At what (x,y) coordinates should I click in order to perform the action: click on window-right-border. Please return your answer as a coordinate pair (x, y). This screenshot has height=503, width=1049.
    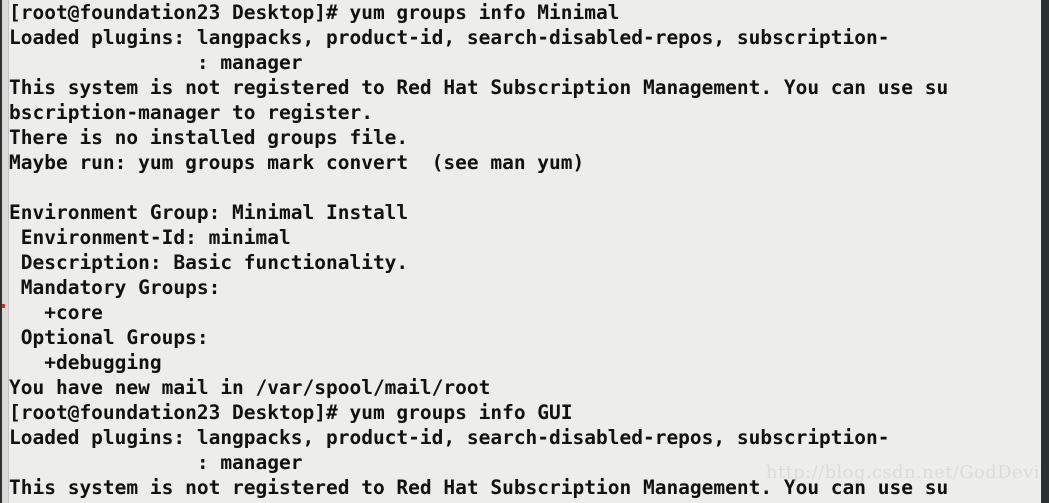
    Looking at the image, I should click on (1045, 251).